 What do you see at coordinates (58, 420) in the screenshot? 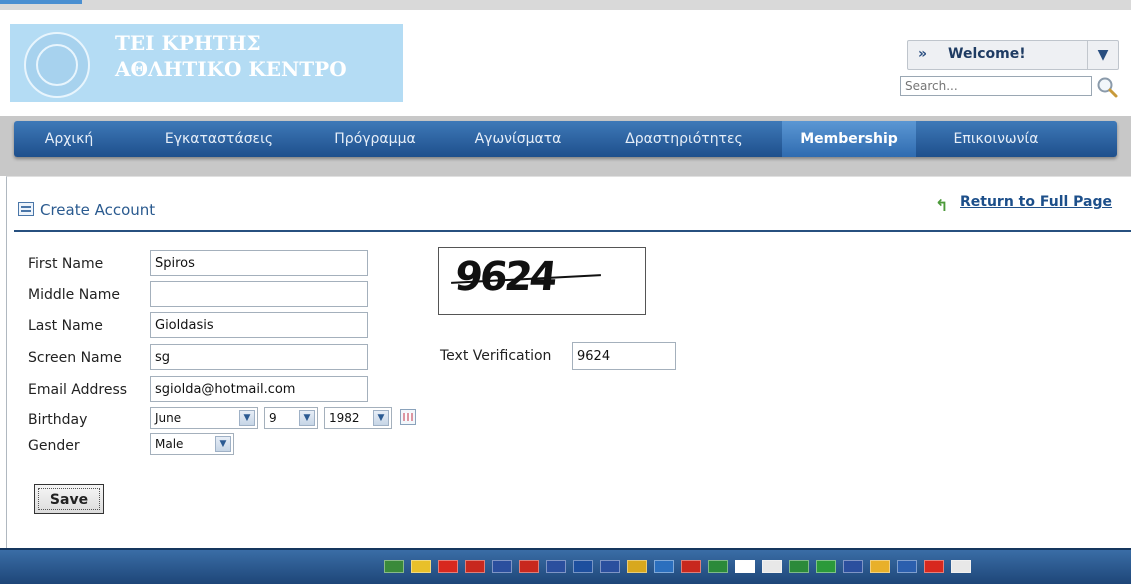
I see `birthday-label: Birthday` at bounding box center [58, 420].